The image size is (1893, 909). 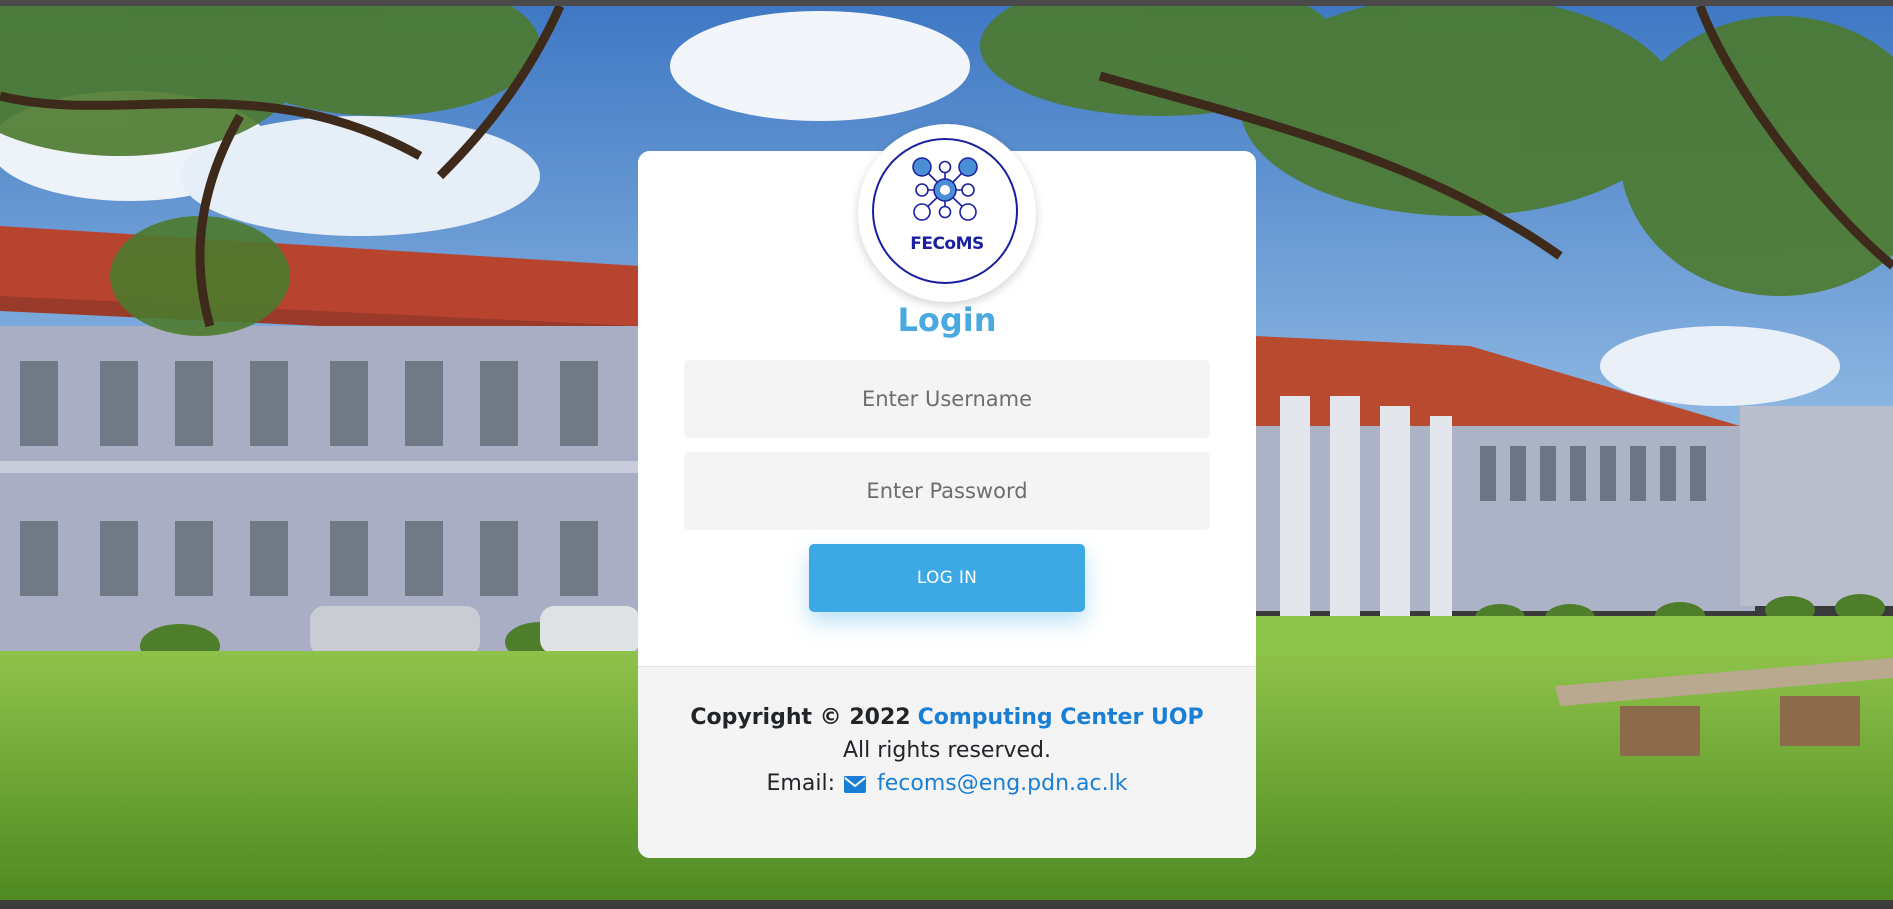 I want to click on rights-text: All rights reserved., so click(x=947, y=750).